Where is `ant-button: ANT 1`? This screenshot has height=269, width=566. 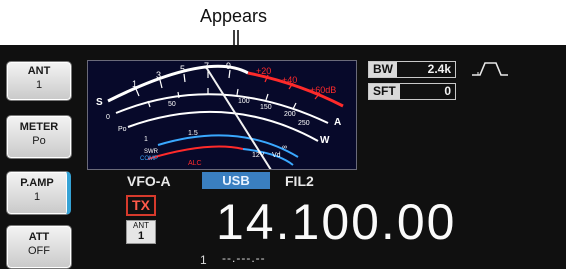 ant-button: ANT 1 is located at coordinates (39, 81).